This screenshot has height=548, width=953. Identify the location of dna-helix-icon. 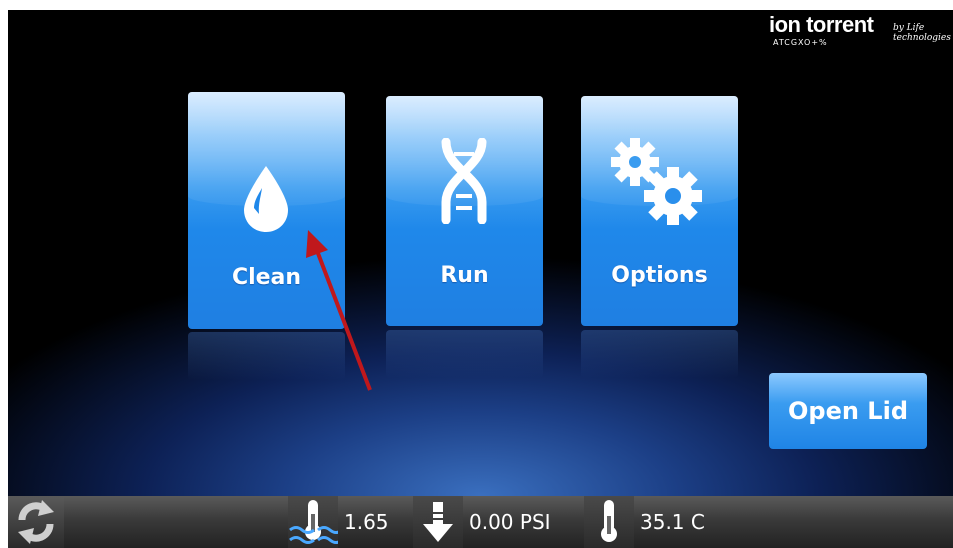
(464, 181).